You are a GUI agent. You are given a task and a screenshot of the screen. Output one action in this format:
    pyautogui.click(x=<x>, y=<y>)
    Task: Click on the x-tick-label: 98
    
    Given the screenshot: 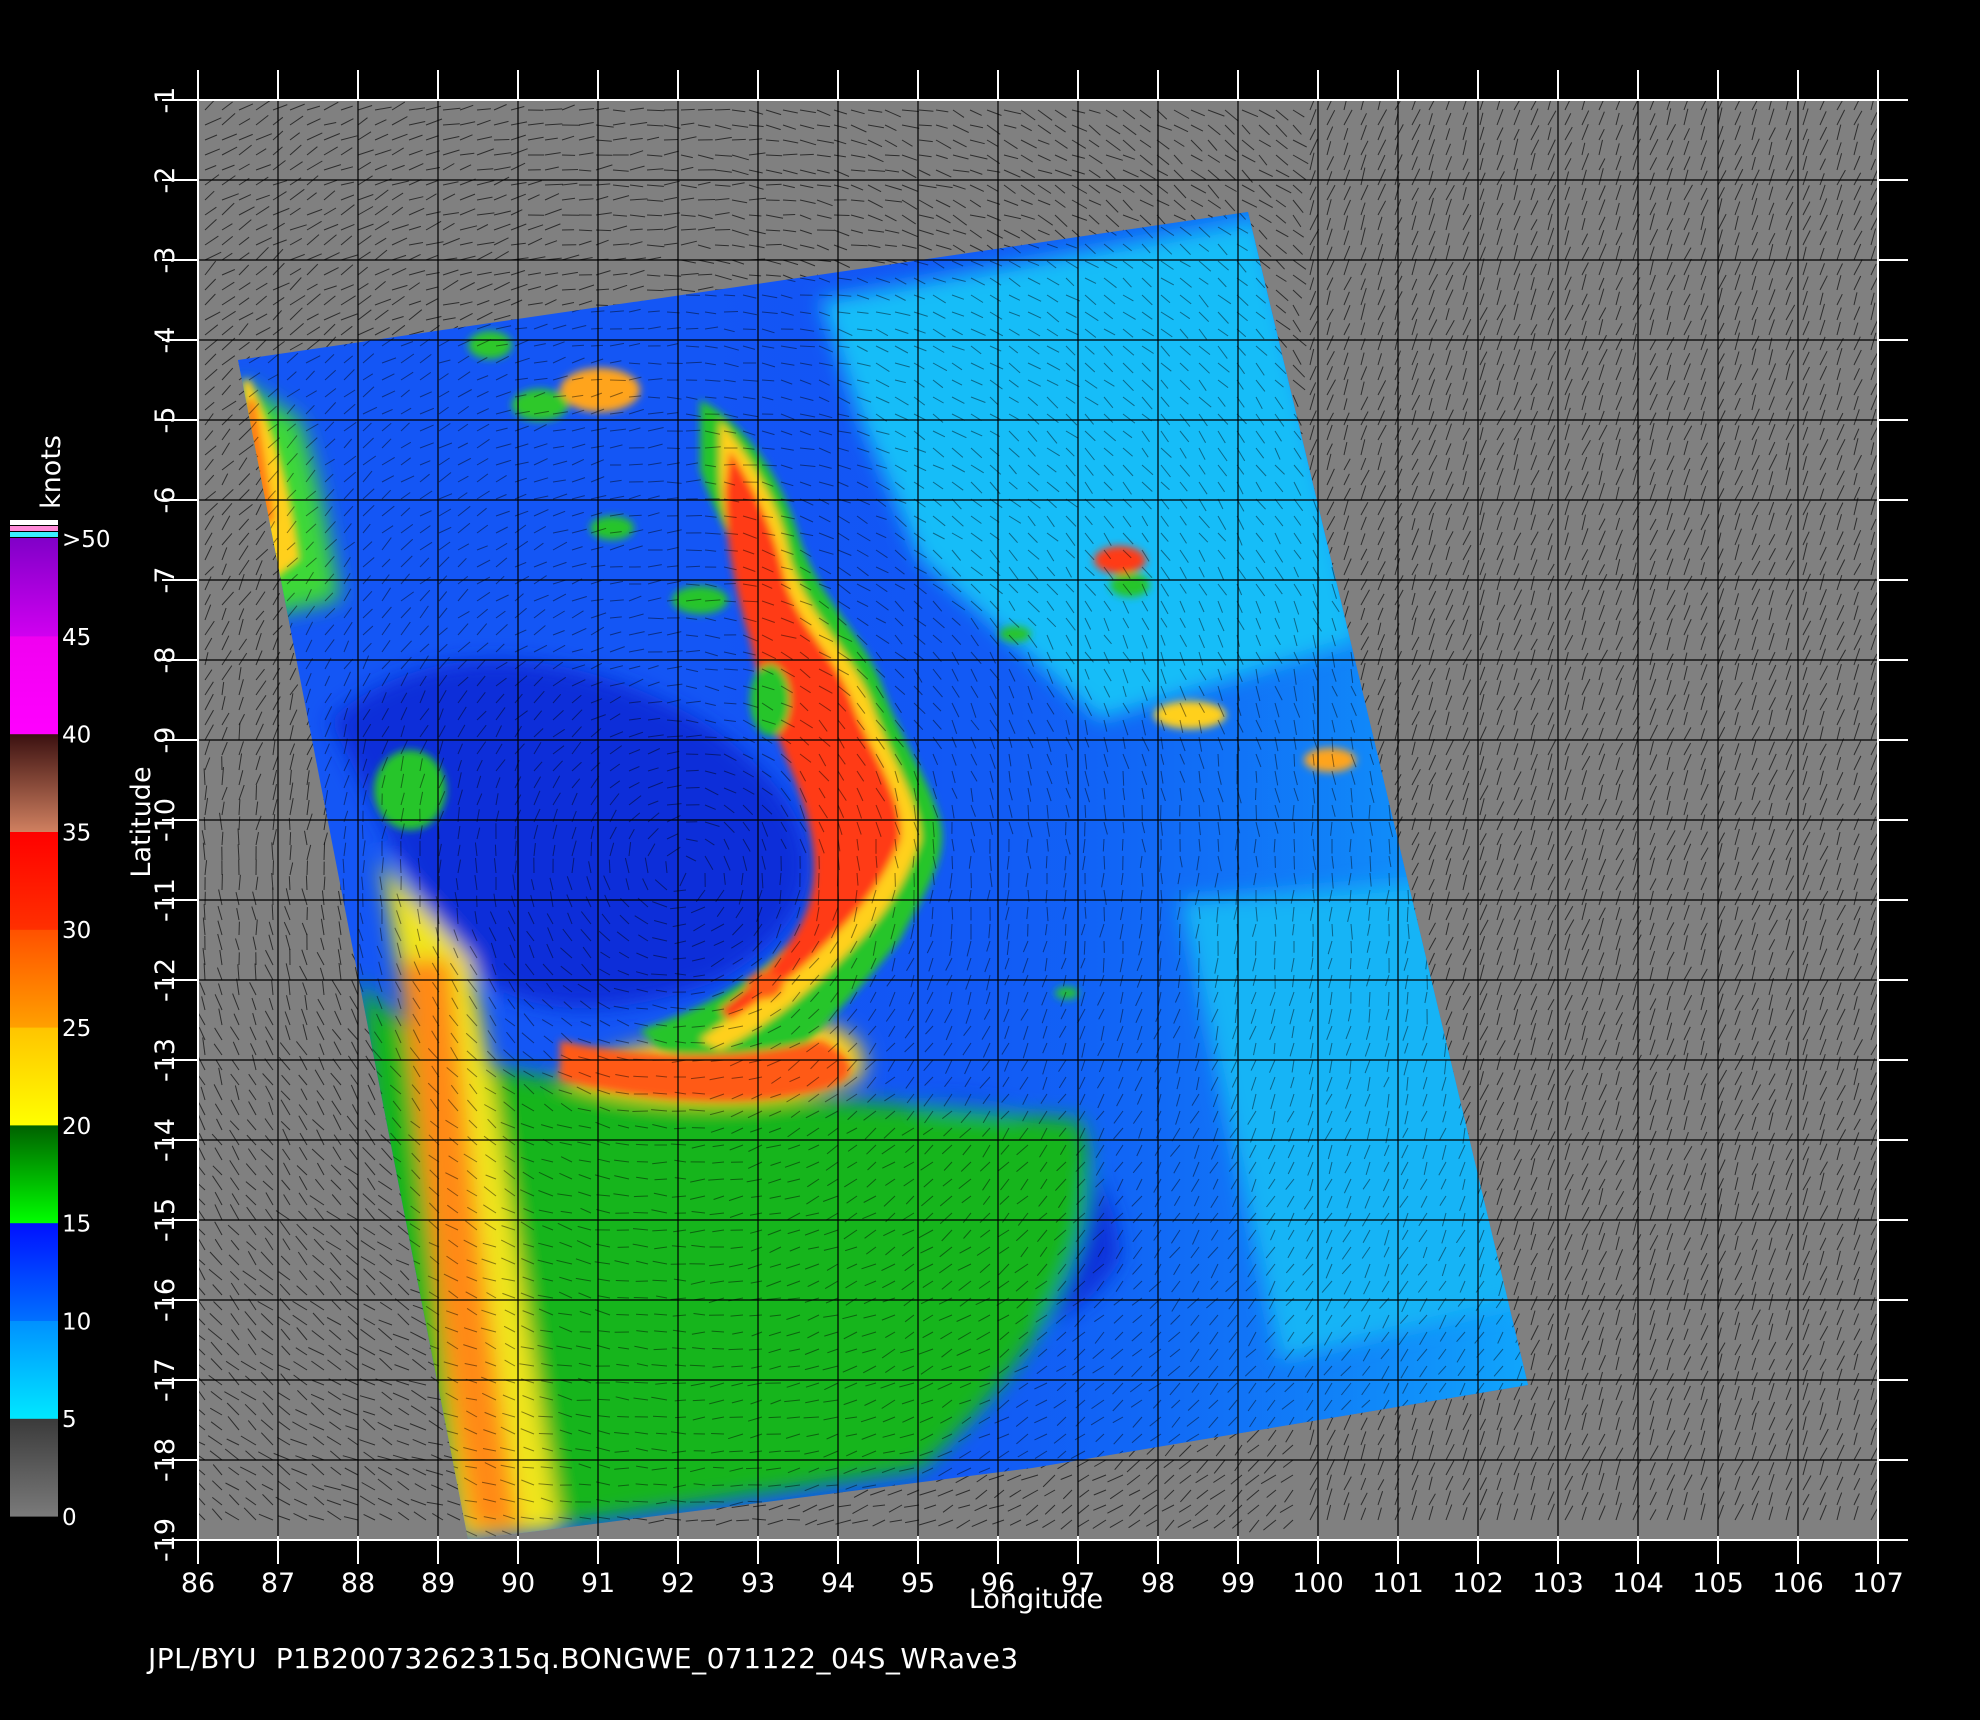 What is the action you would take?
    pyautogui.click(x=1158, y=1583)
    